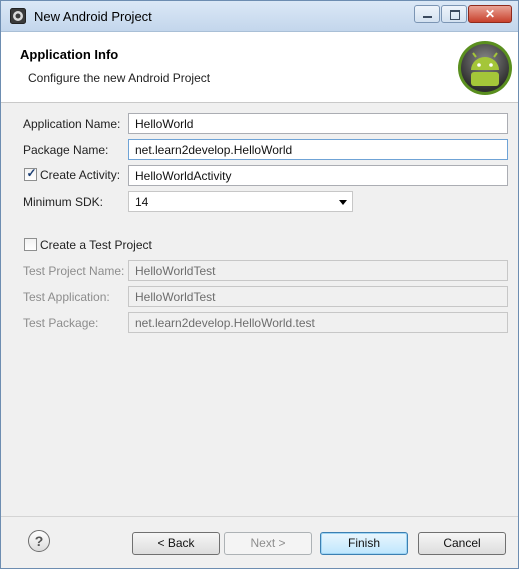 Image resolution: width=519 pixels, height=569 pixels. What do you see at coordinates (364, 543) in the screenshot?
I see `finish-button: Finish` at bounding box center [364, 543].